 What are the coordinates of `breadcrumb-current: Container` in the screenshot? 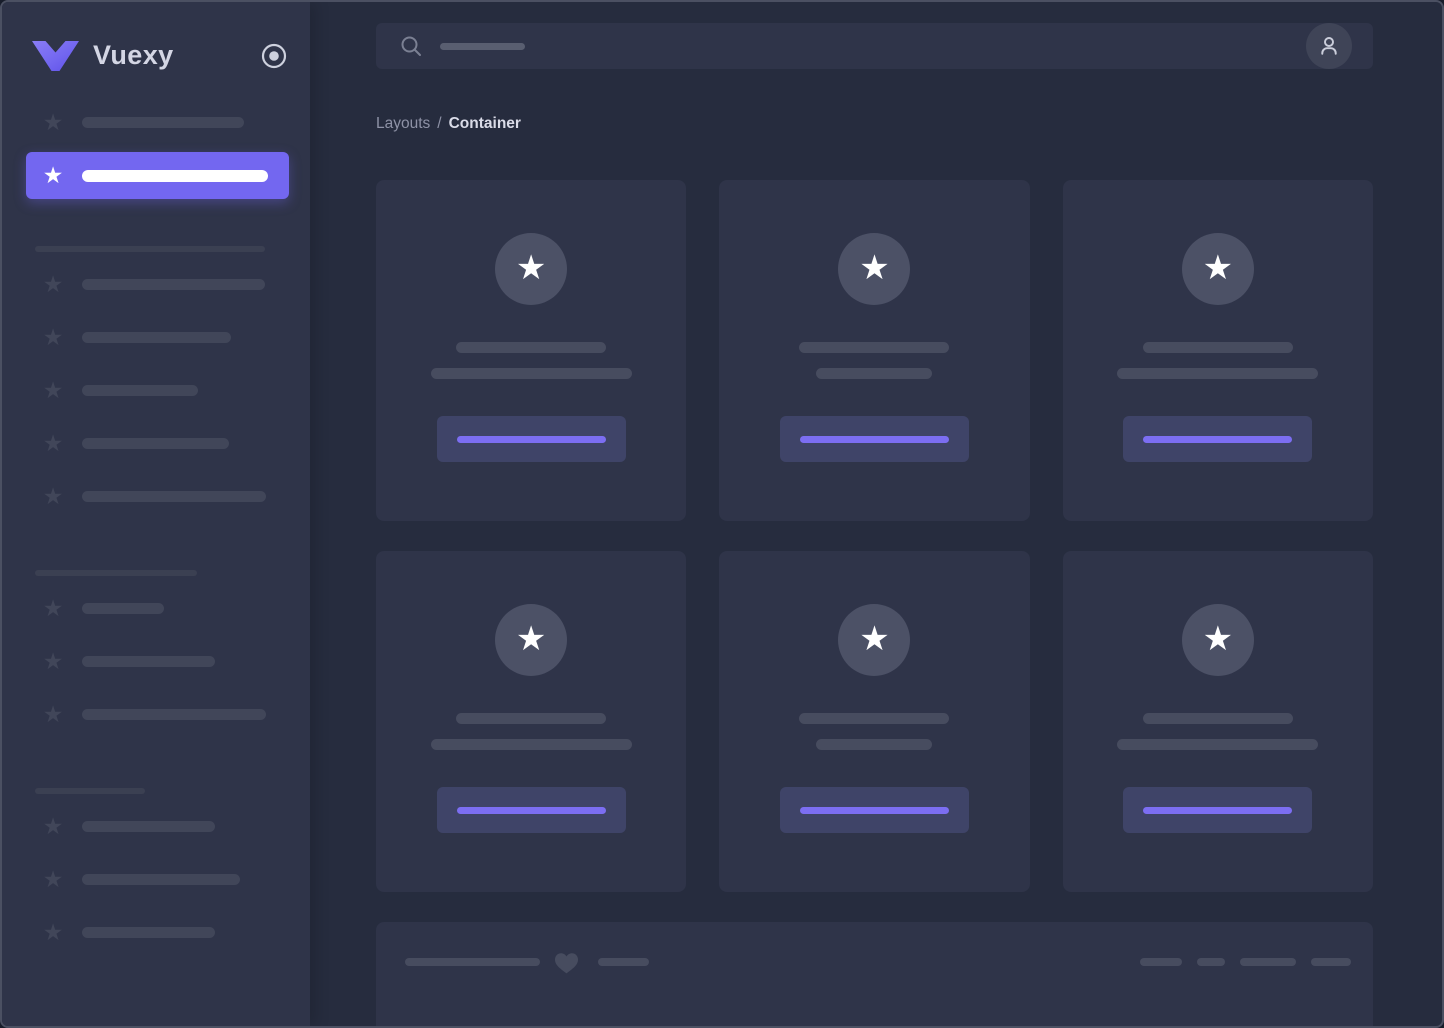 It's located at (484, 123).